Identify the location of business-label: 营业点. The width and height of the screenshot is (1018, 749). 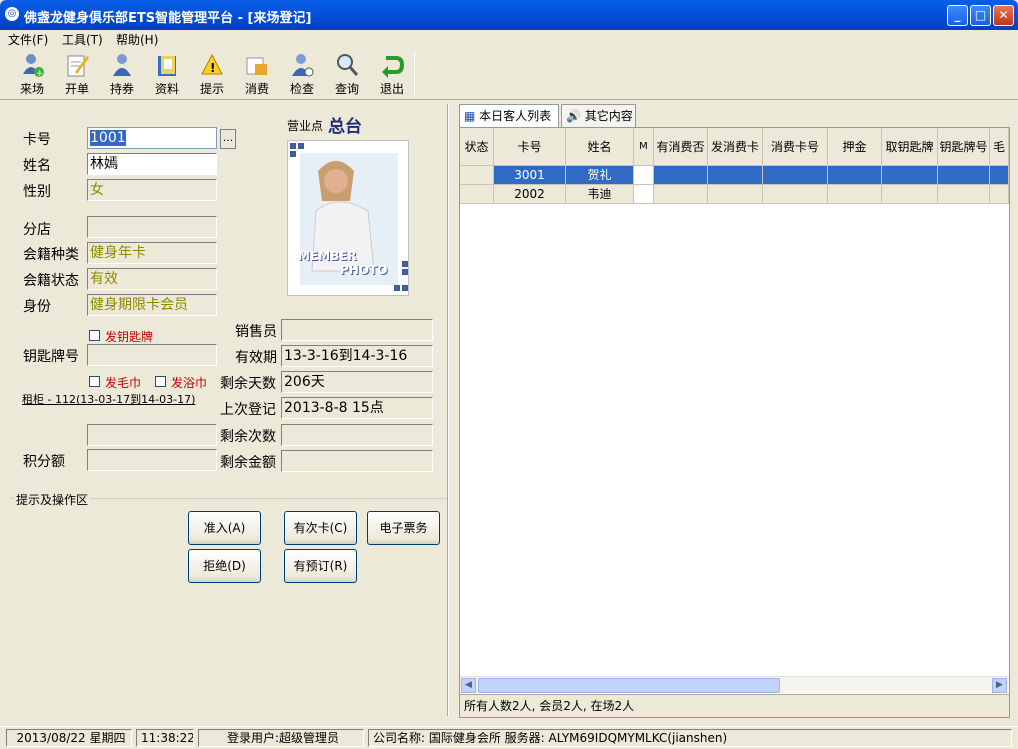
(305, 126).